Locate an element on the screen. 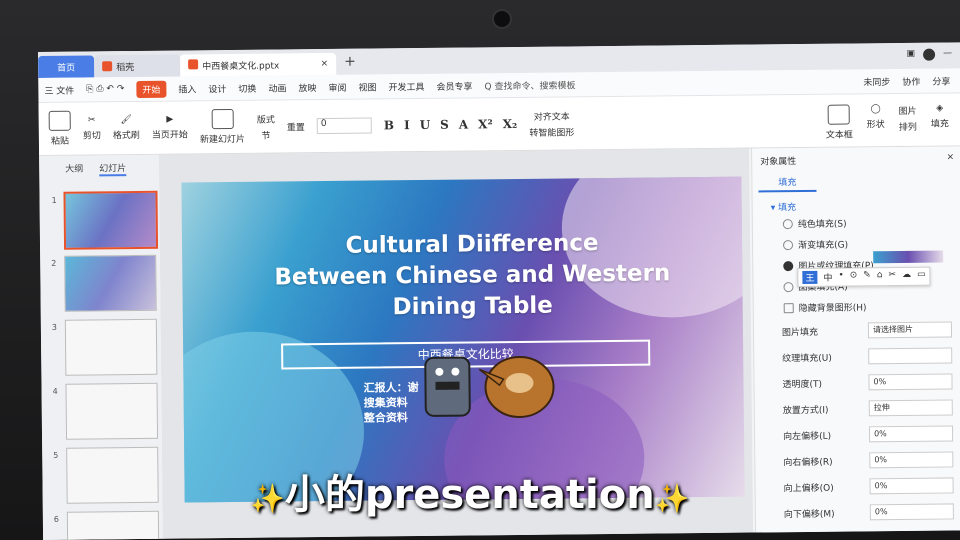  tab-home: 首页 is located at coordinates (66, 66).